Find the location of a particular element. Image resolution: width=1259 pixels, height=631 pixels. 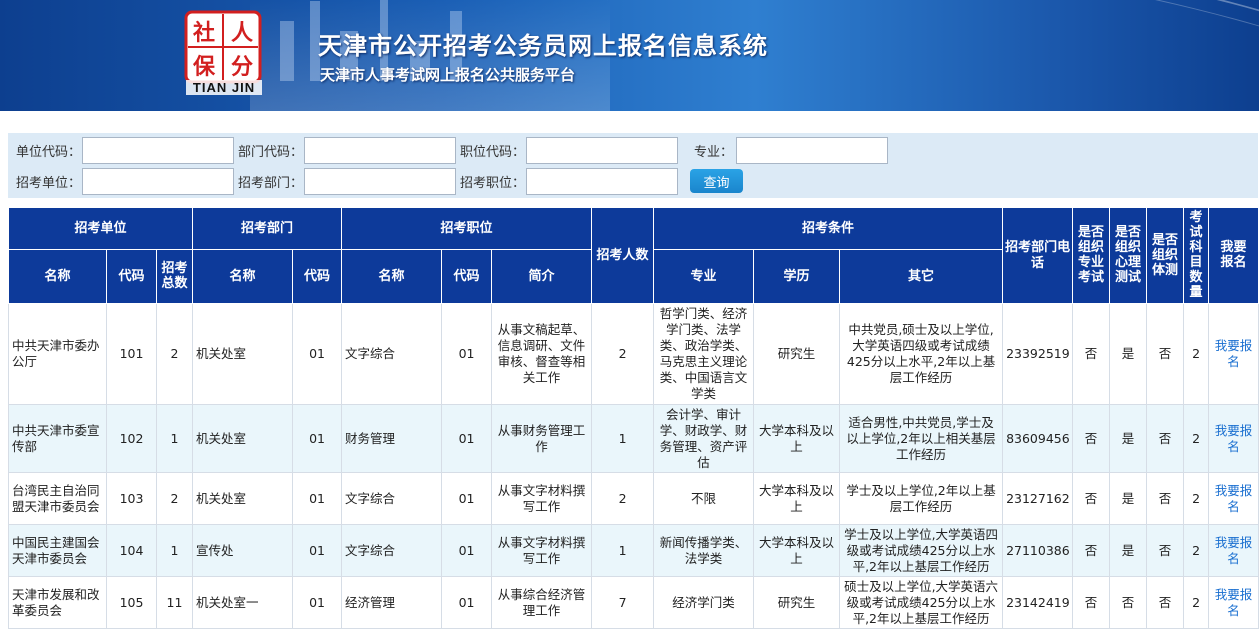

major-cell: 会计学、审计学、财政学、财务管理、资产评估 is located at coordinates (704, 438).